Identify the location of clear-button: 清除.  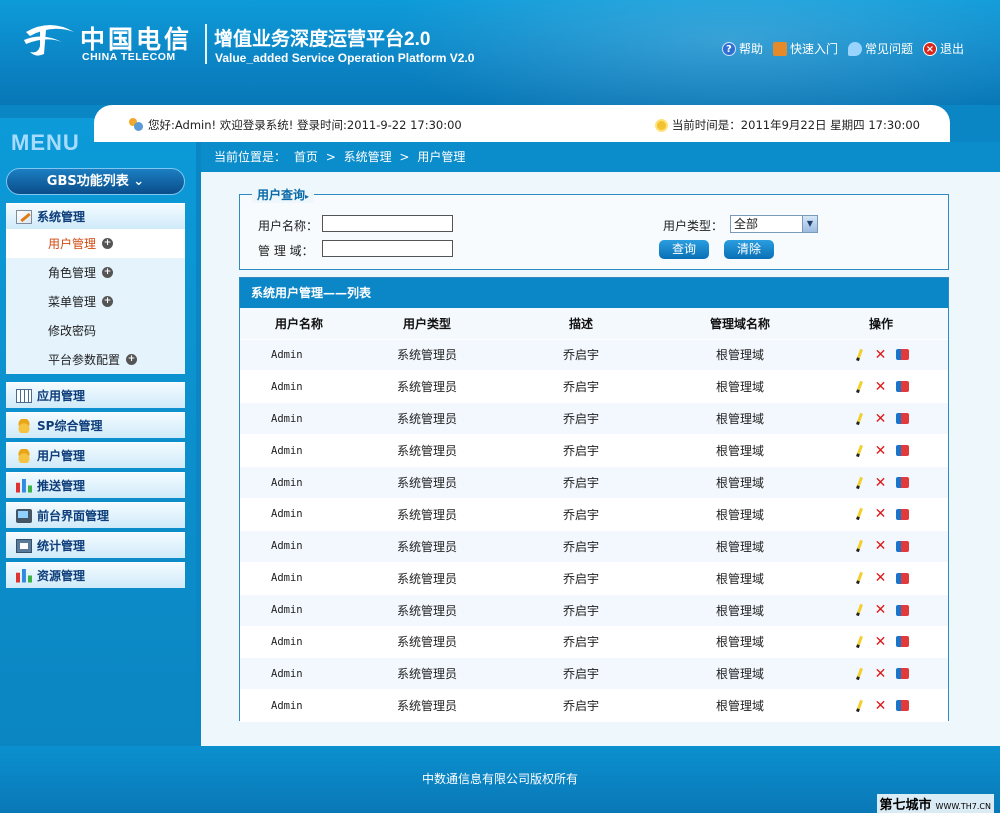
(749, 249).